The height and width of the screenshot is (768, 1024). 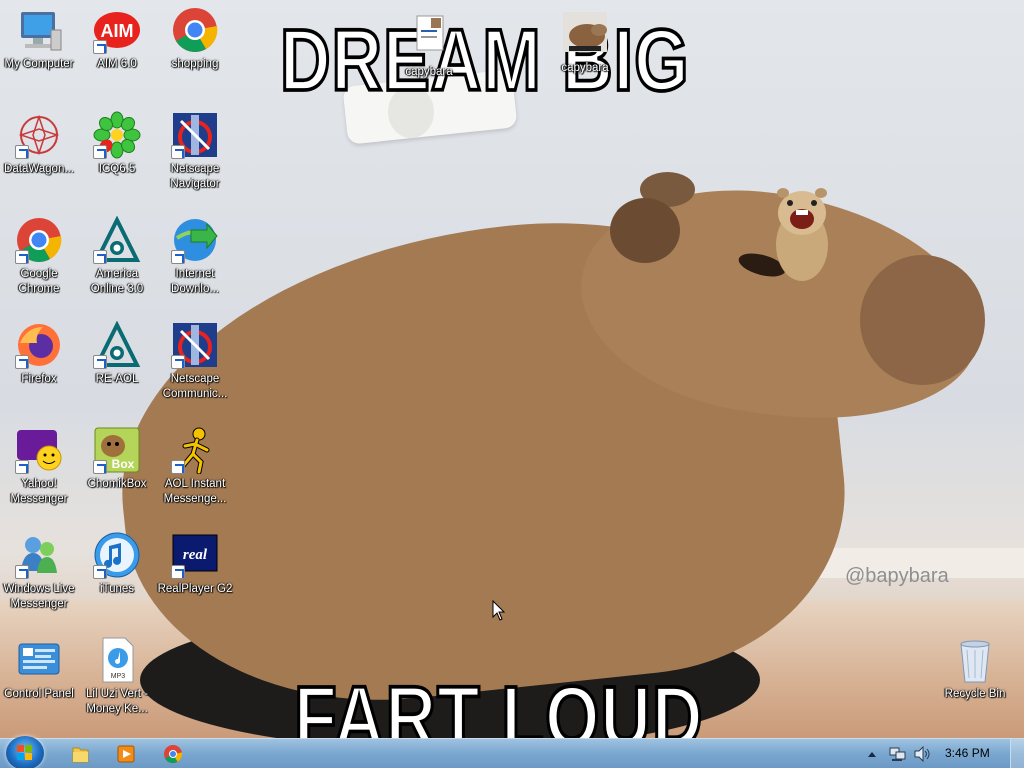 I want to click on desktop-icon-aim-6: AIM AIM 6.0, so click(x=117, y=39).